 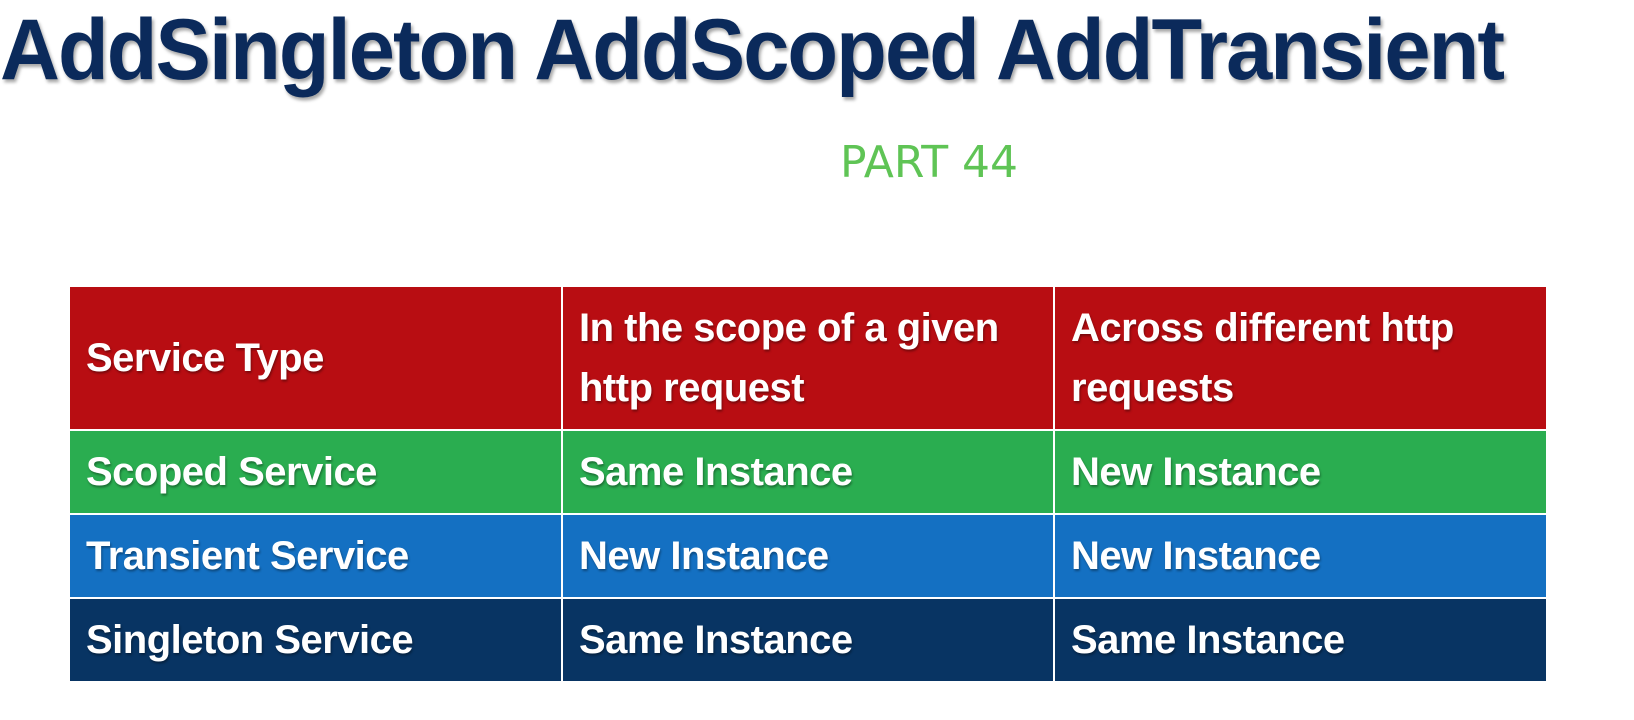 I want to click on cell-same-request: New Instance, so click(x=808, y=556).